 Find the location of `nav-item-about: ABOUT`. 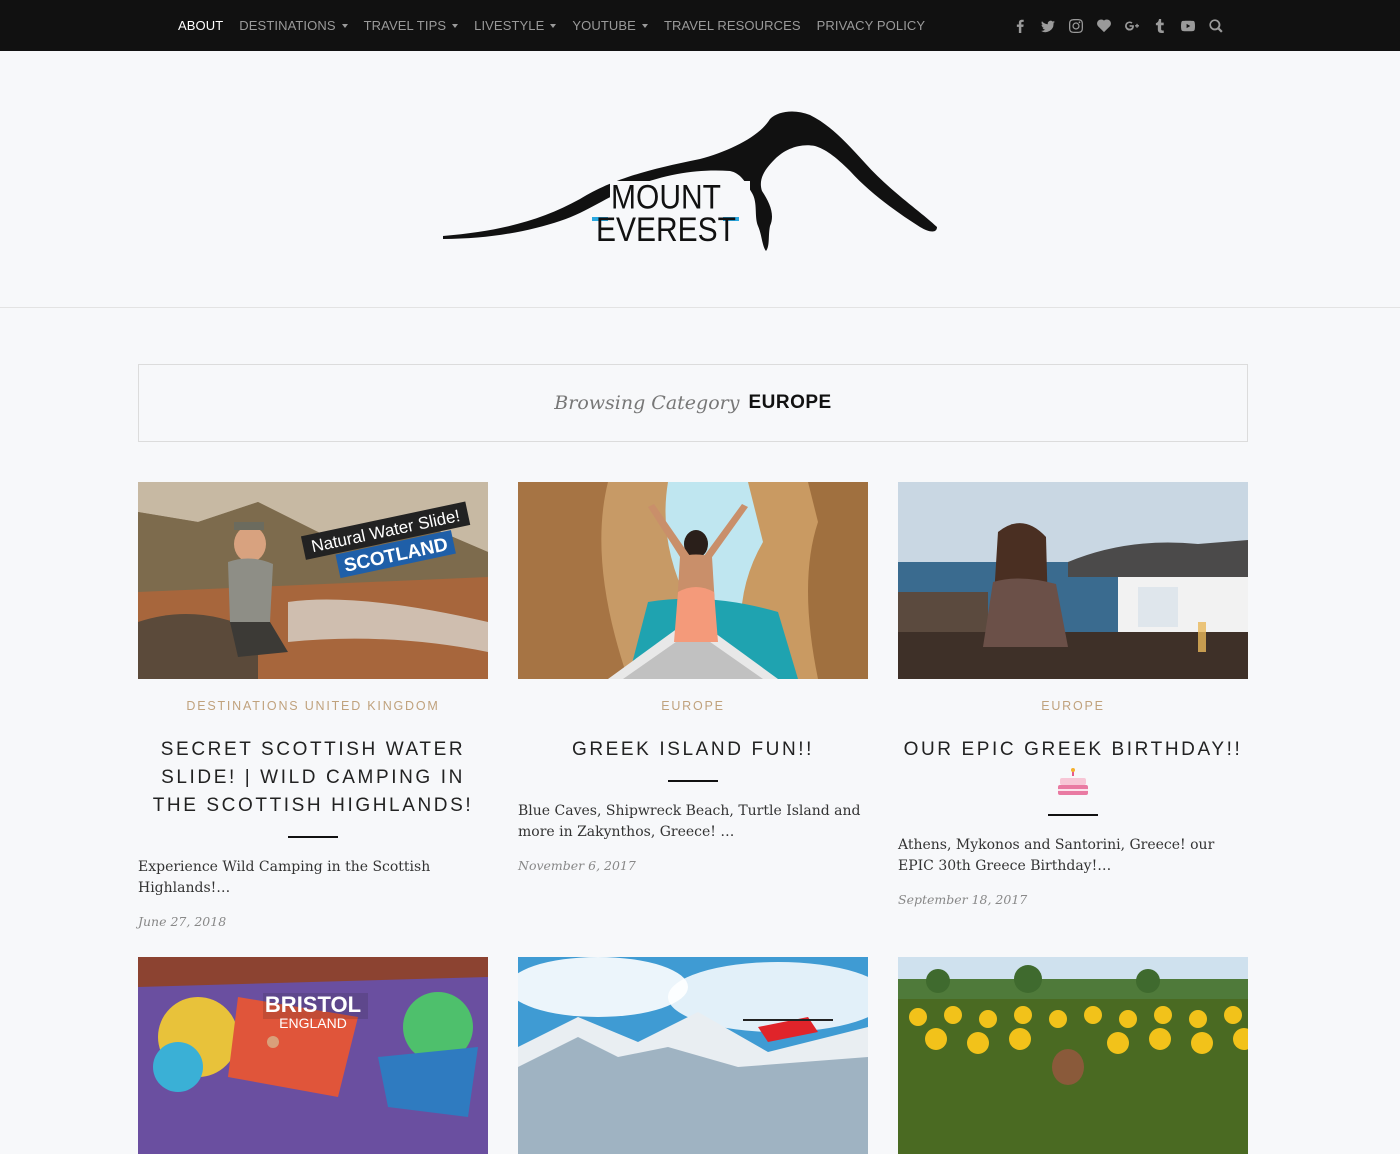

nav-item-about: ABOUT is located at coordinates (200, 25).